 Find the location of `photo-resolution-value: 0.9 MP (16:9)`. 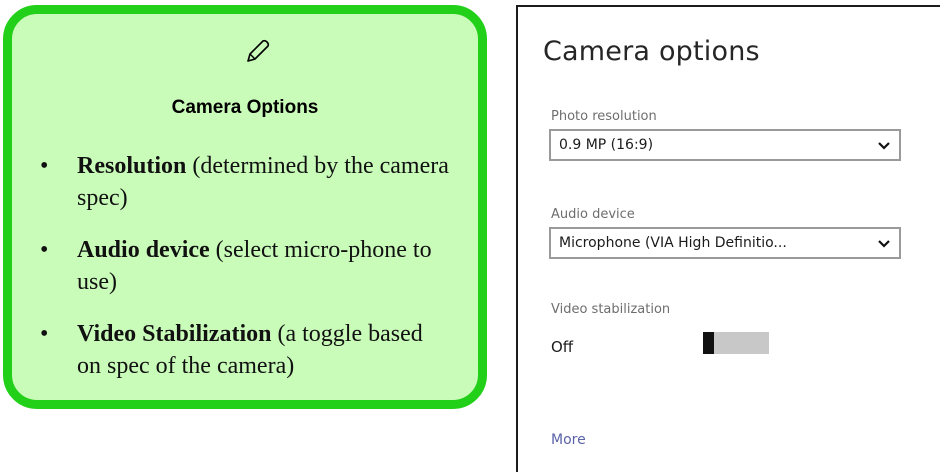

photo-resolution-value: 0.9 MP (16:9) is located at coordinates (606, 145).